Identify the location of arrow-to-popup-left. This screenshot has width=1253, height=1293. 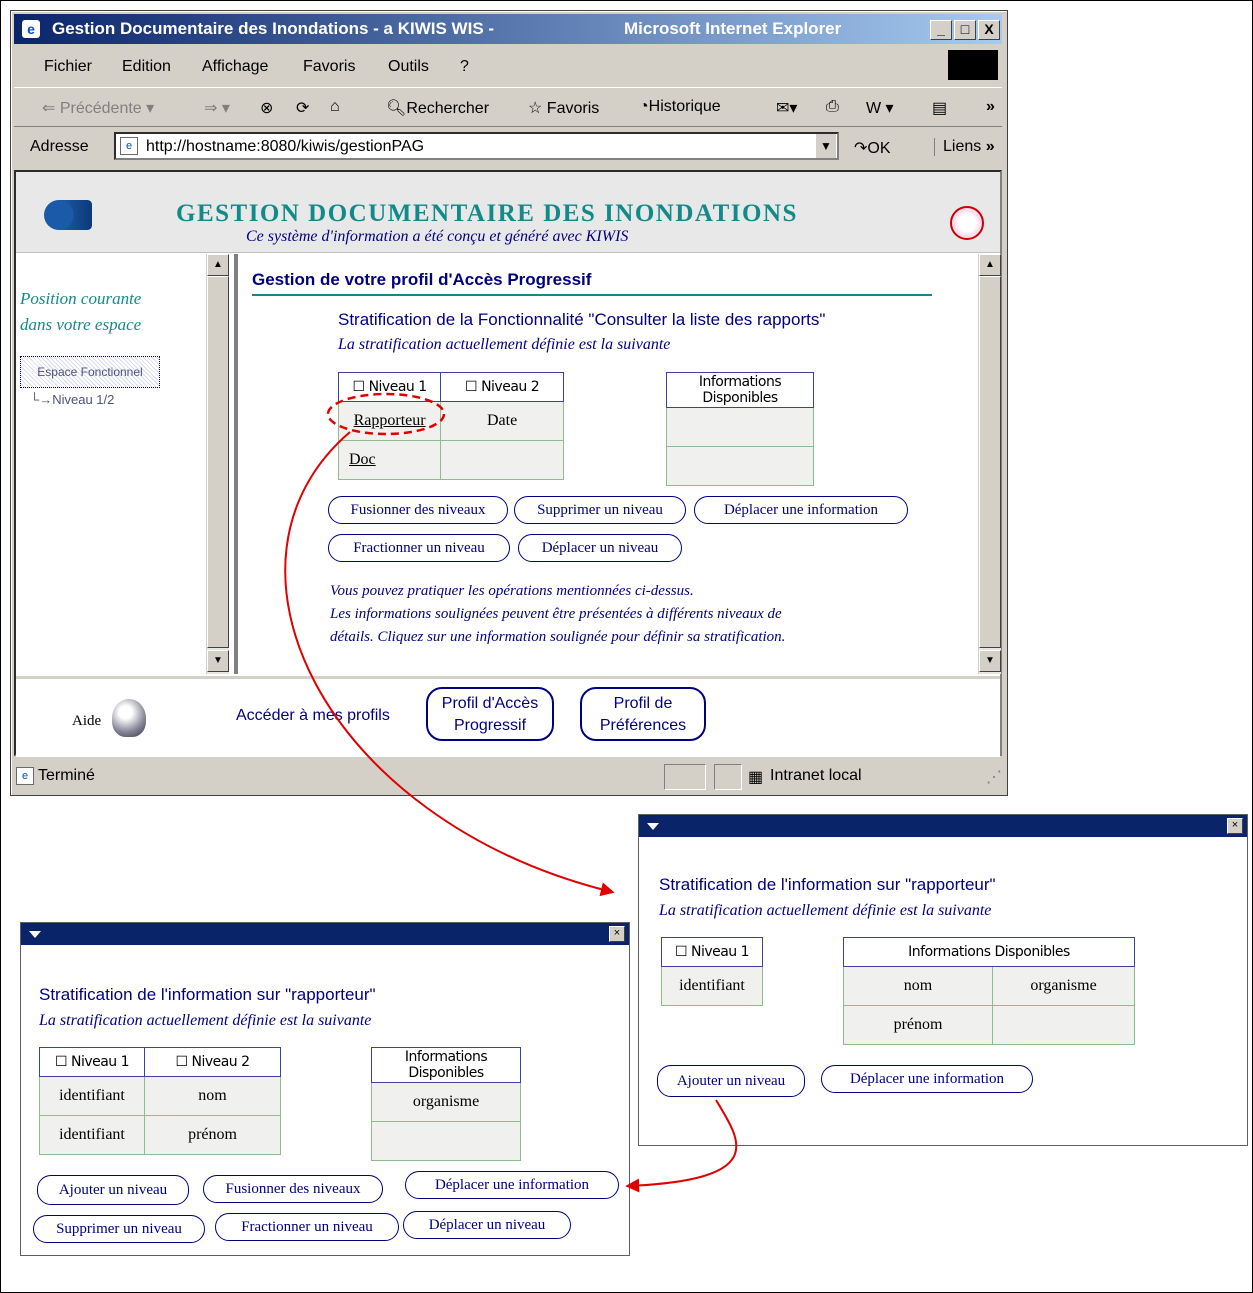
(681, 1146).